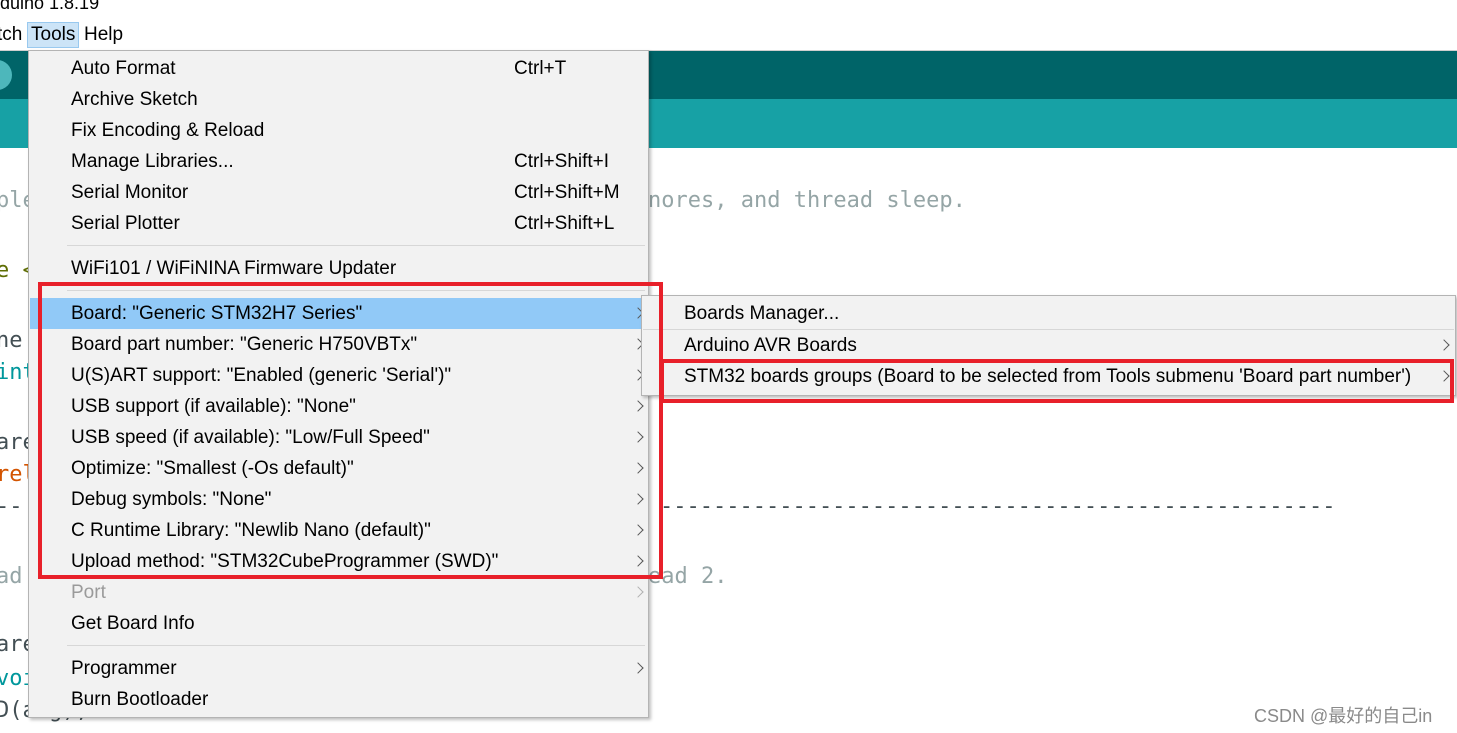 The height and width of the screenshot is (733, 1457). What do you see at coordinates (125, 223) in the screenshot?
I see `menu-item-label: Serial Plotter` at bounding box center [125, 223].